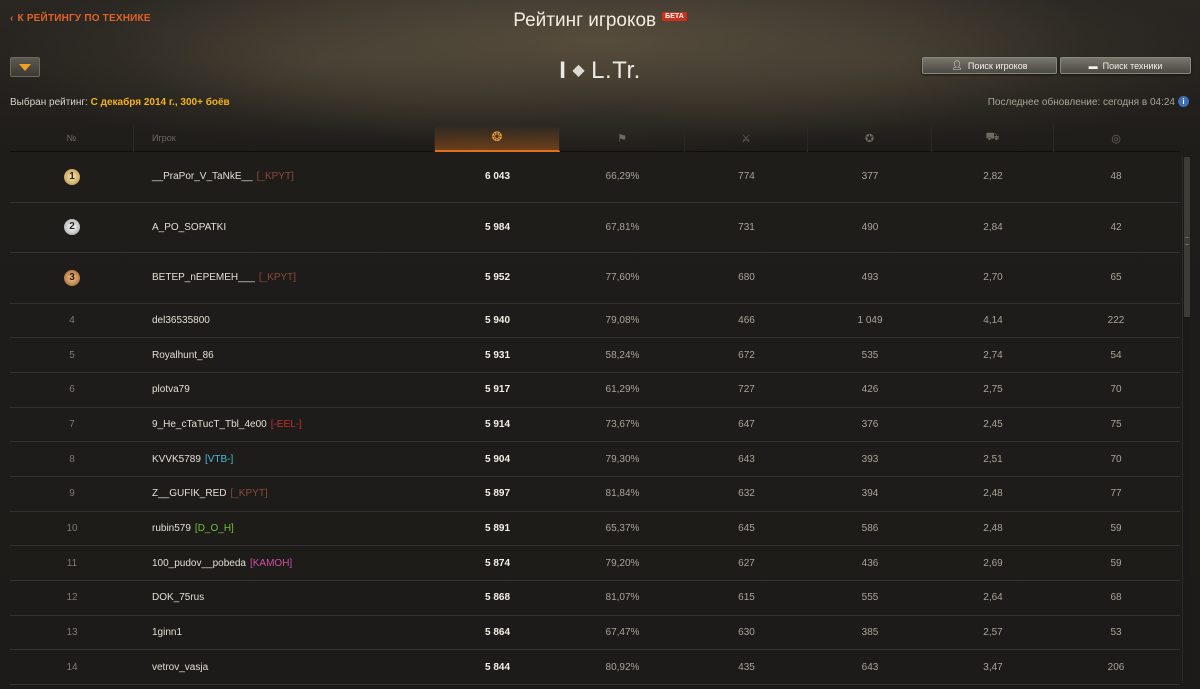 This screenshot has height=689, width=1200. I want to click on kills-cell: 2,82, so click(993, 177).